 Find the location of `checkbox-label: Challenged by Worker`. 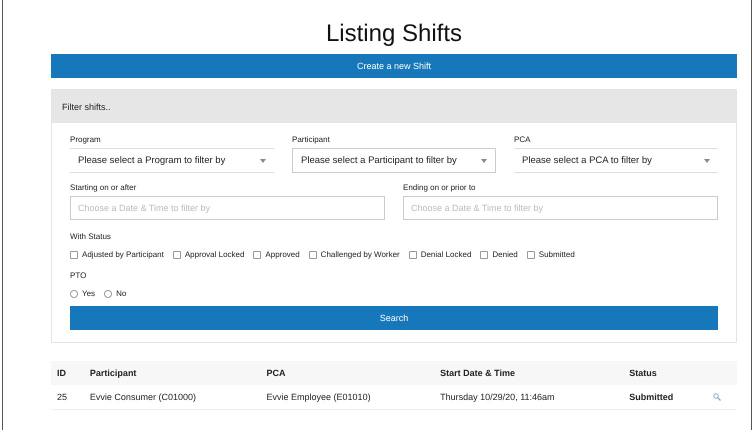

checkbox-label: Challenged by Worker is located at coordinates (360, 254).